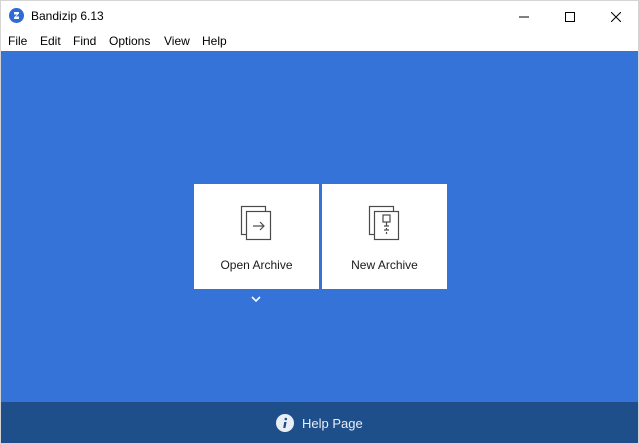 The height and width of the screenshot is (443, 639). I want to click on help-page-link: Help Page, so click(319, 423).